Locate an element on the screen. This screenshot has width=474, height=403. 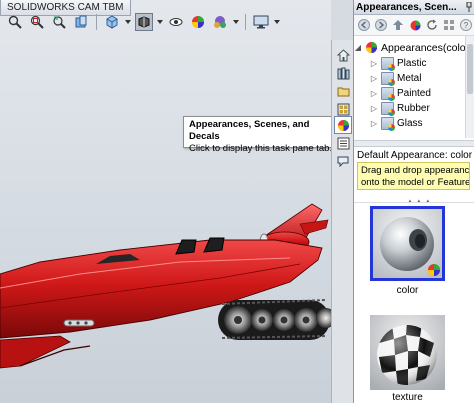
pin-icon is located at coordinates (469, 7).